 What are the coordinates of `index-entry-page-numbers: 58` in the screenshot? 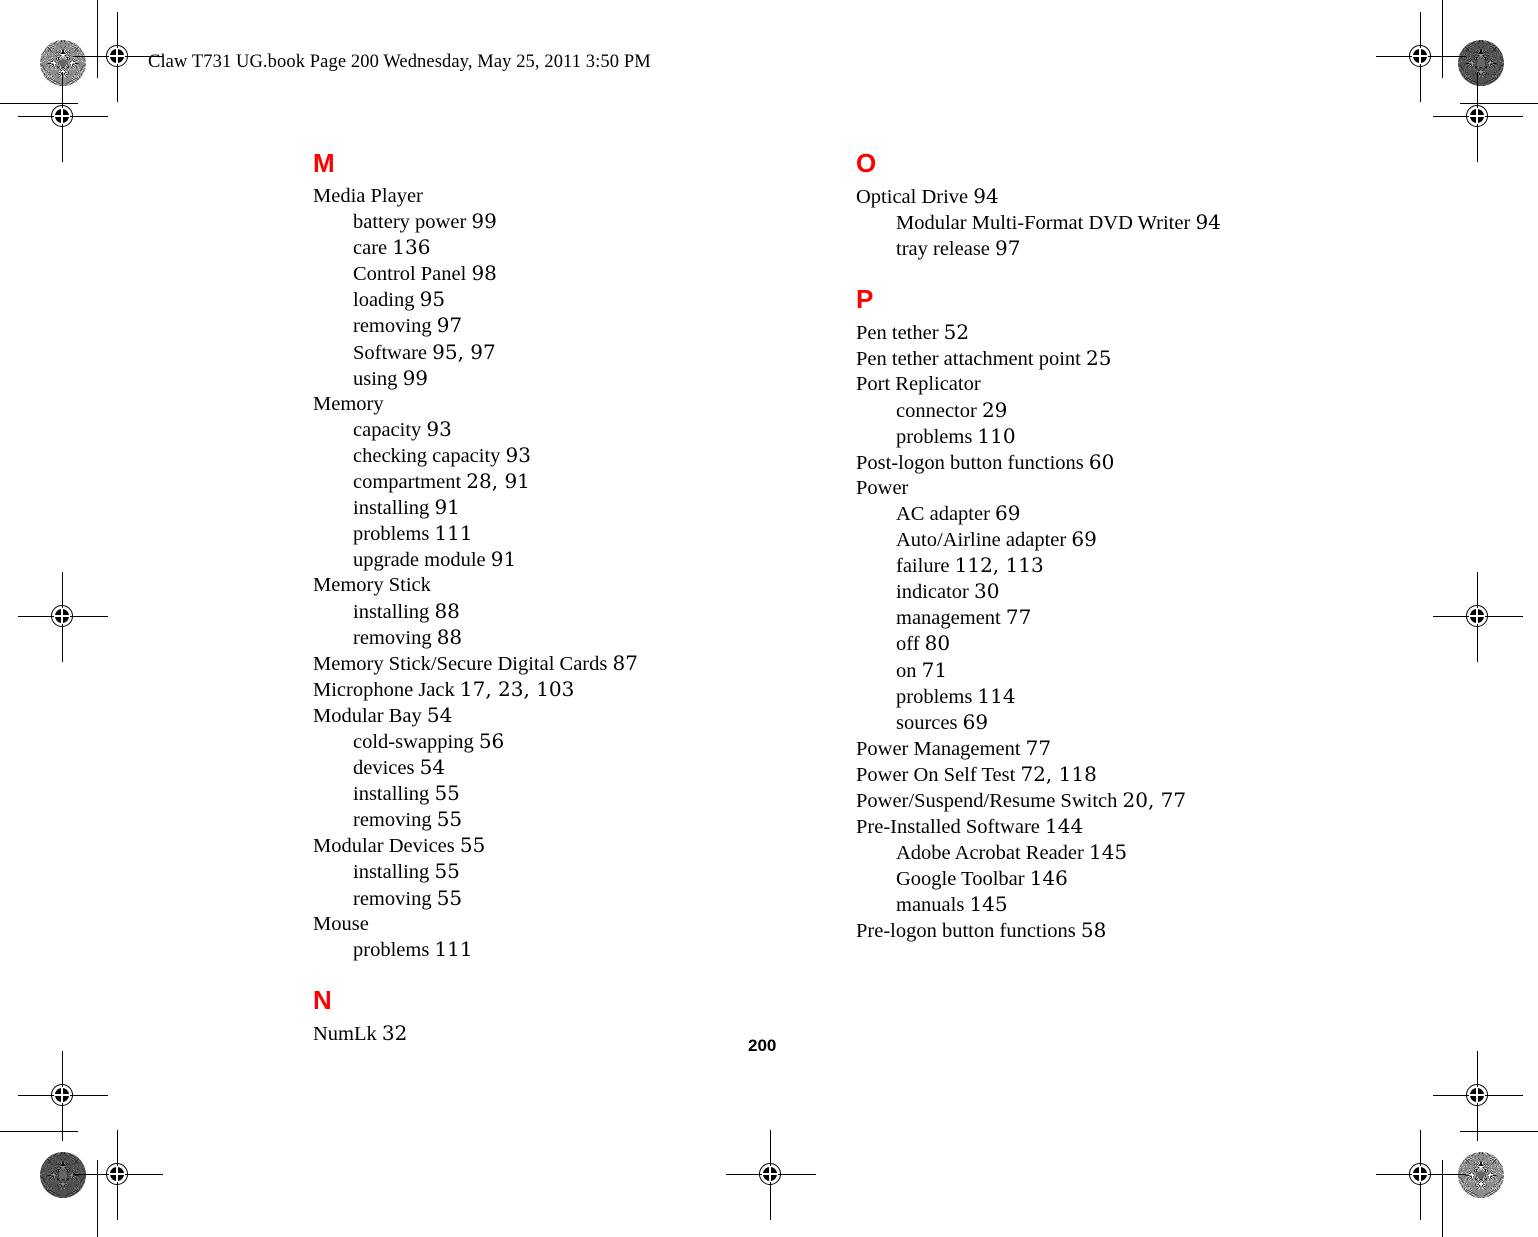 It's located at (1093, 930).